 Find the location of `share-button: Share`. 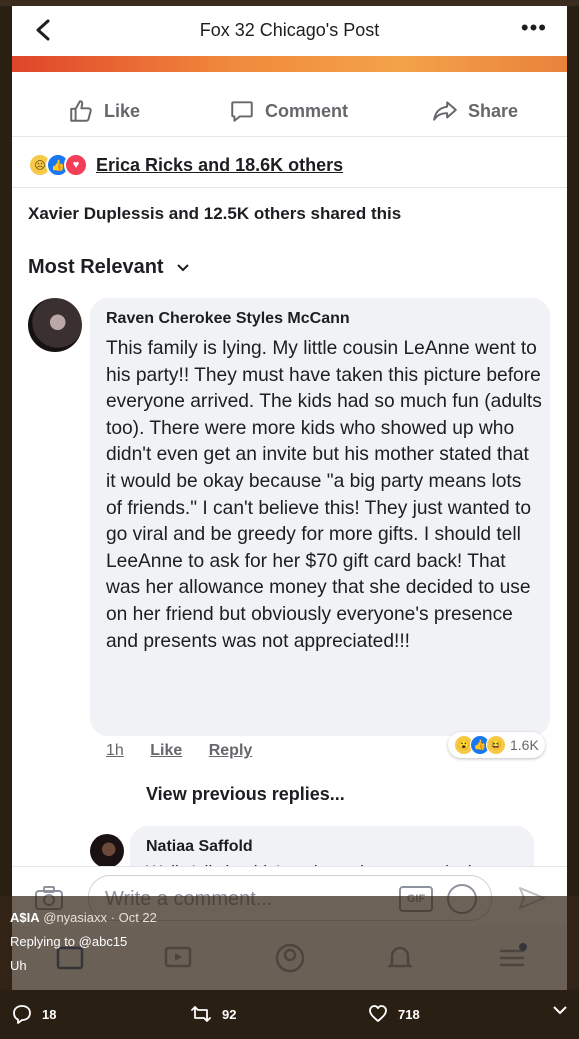

share-button: Share is located at coordinates (475, 111).